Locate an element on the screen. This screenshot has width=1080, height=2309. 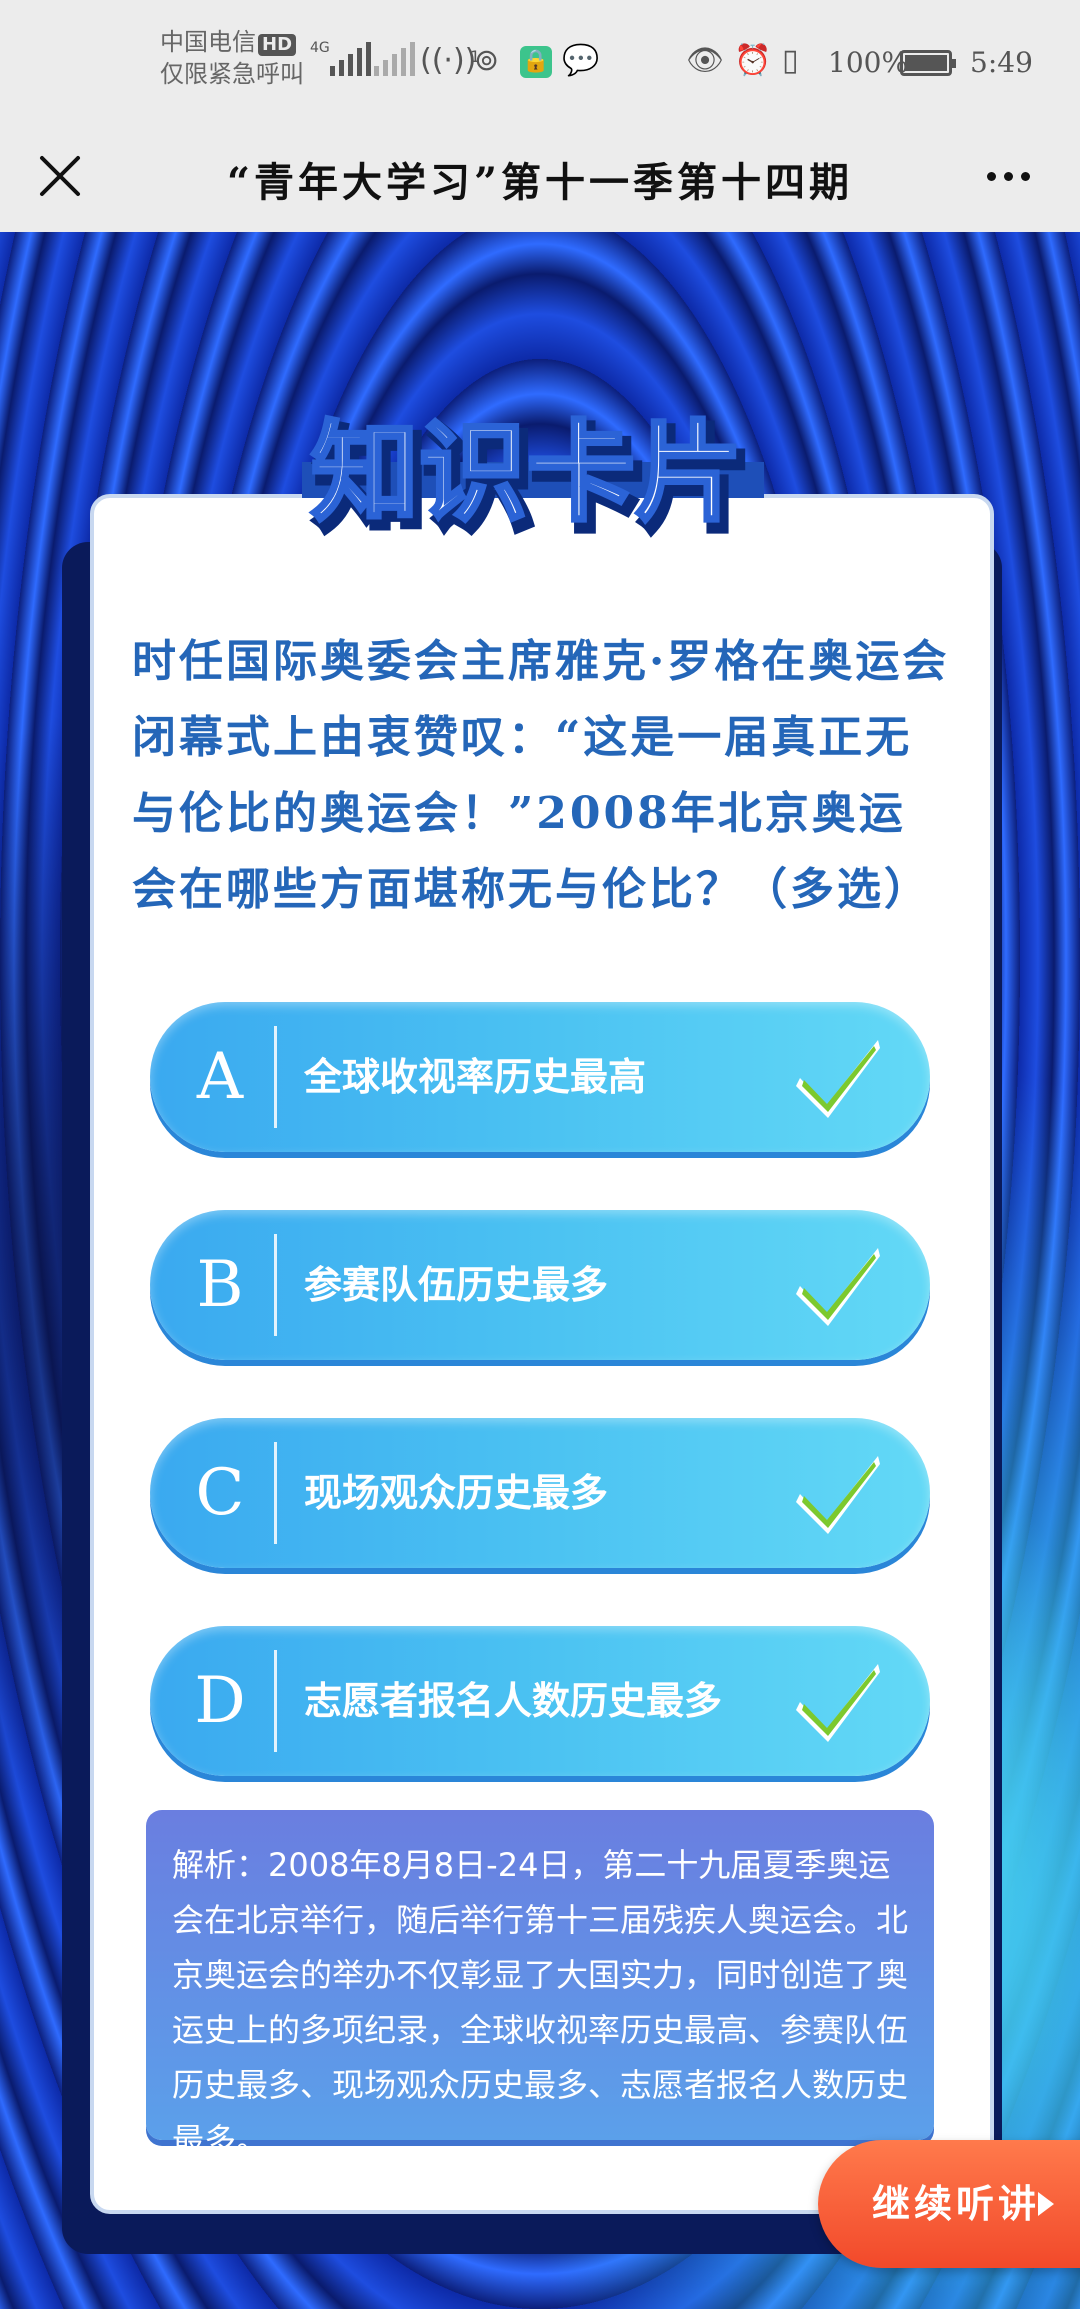
more-icon is located at coordinates (991, 176).